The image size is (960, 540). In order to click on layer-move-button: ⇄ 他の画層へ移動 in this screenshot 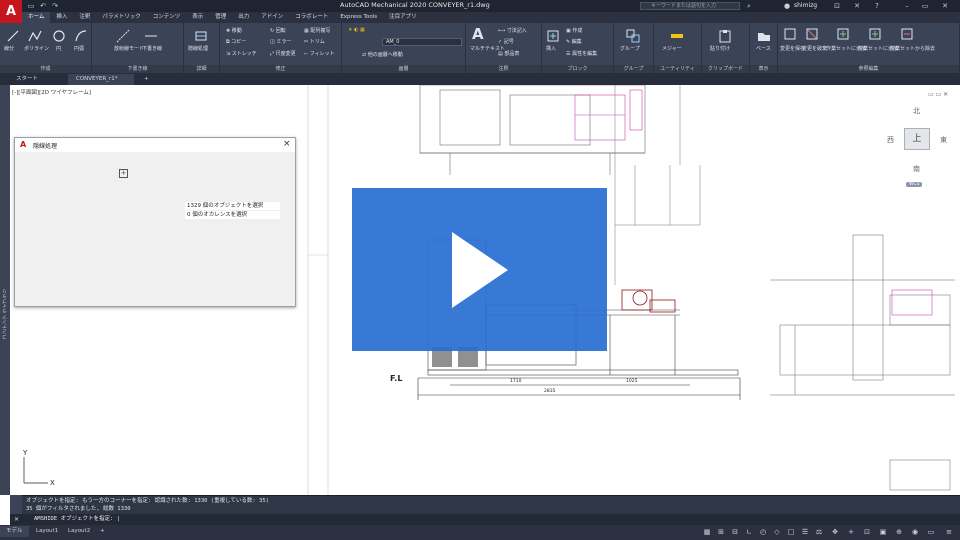, I will do `click(382, 54)`.